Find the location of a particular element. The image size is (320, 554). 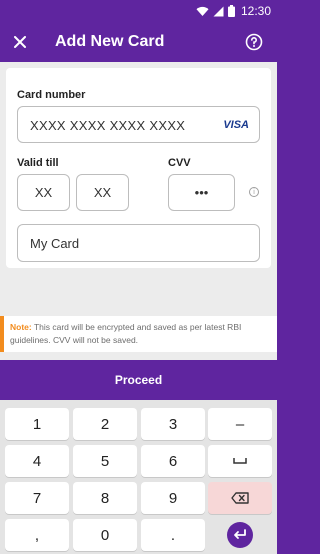

close-icon is located at coordinates (20, 42).